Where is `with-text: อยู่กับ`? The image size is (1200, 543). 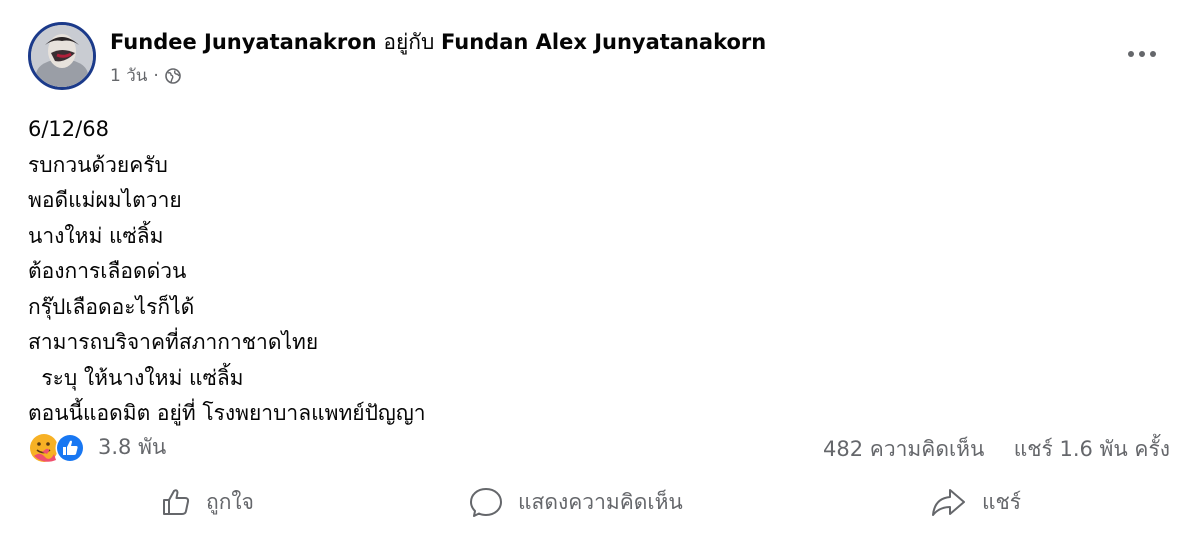
with-text: อยู่กับ is located at coordinates (409, 42).